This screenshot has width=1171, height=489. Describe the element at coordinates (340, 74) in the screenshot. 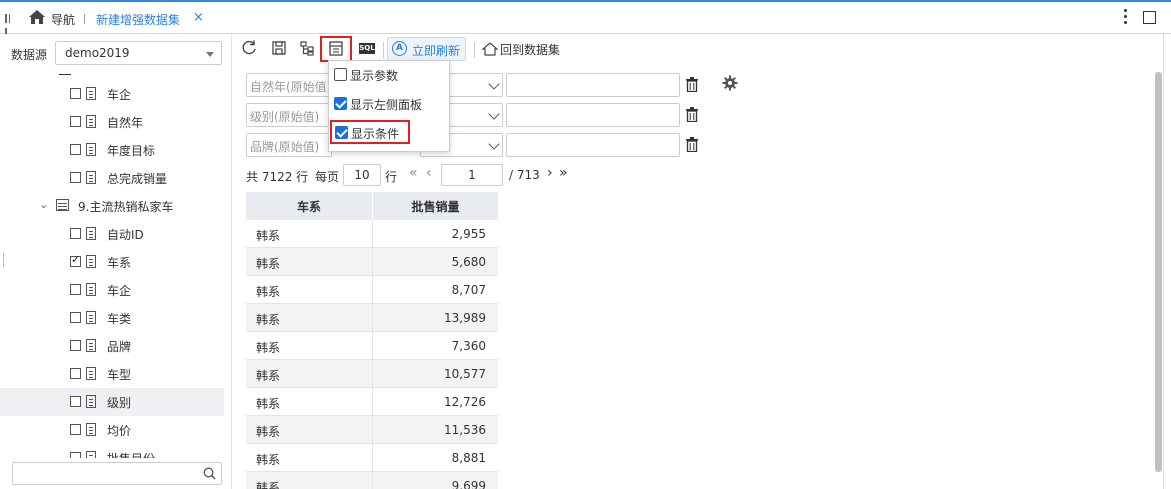

I see `show-params-checkbox` at that location.